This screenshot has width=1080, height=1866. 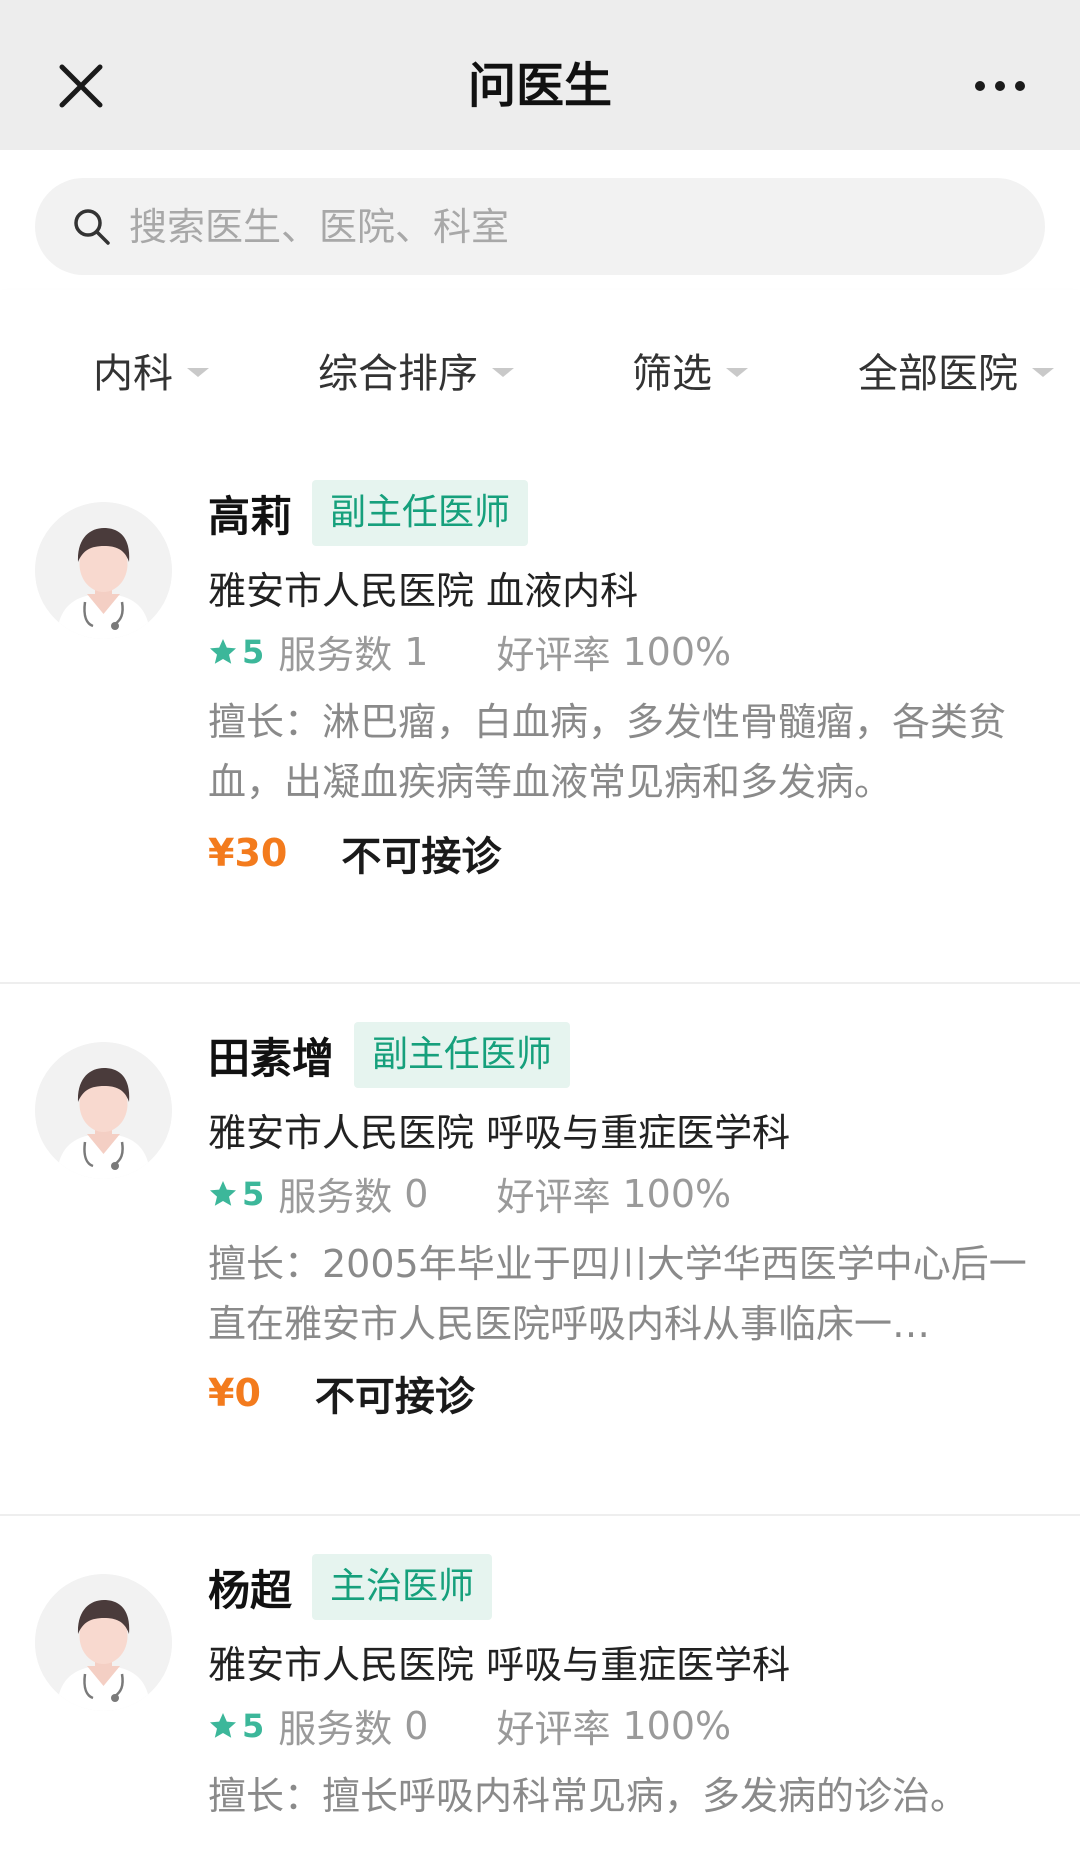 I want to click on filter-department: 内科, so click(x=151, y=370).